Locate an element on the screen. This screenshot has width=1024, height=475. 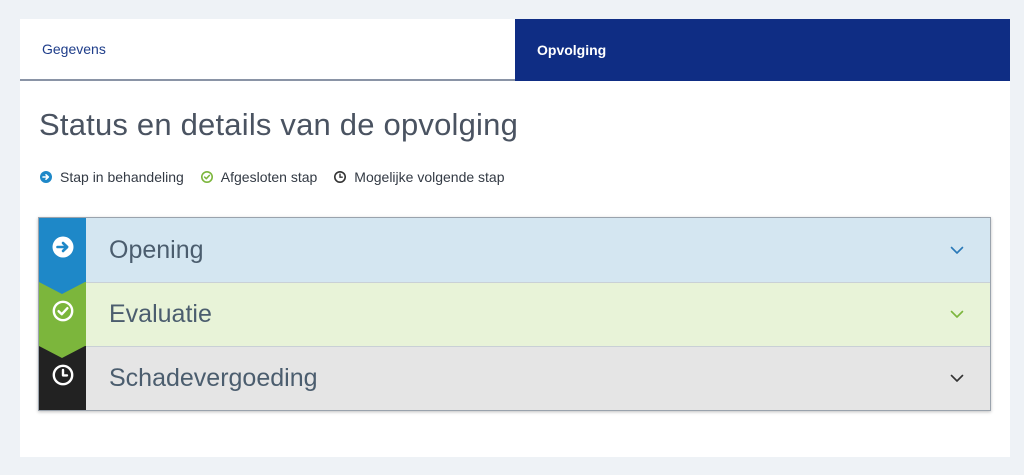
legend-item-in-progress: Stap in behandeling is located at coordinates (112, 177).